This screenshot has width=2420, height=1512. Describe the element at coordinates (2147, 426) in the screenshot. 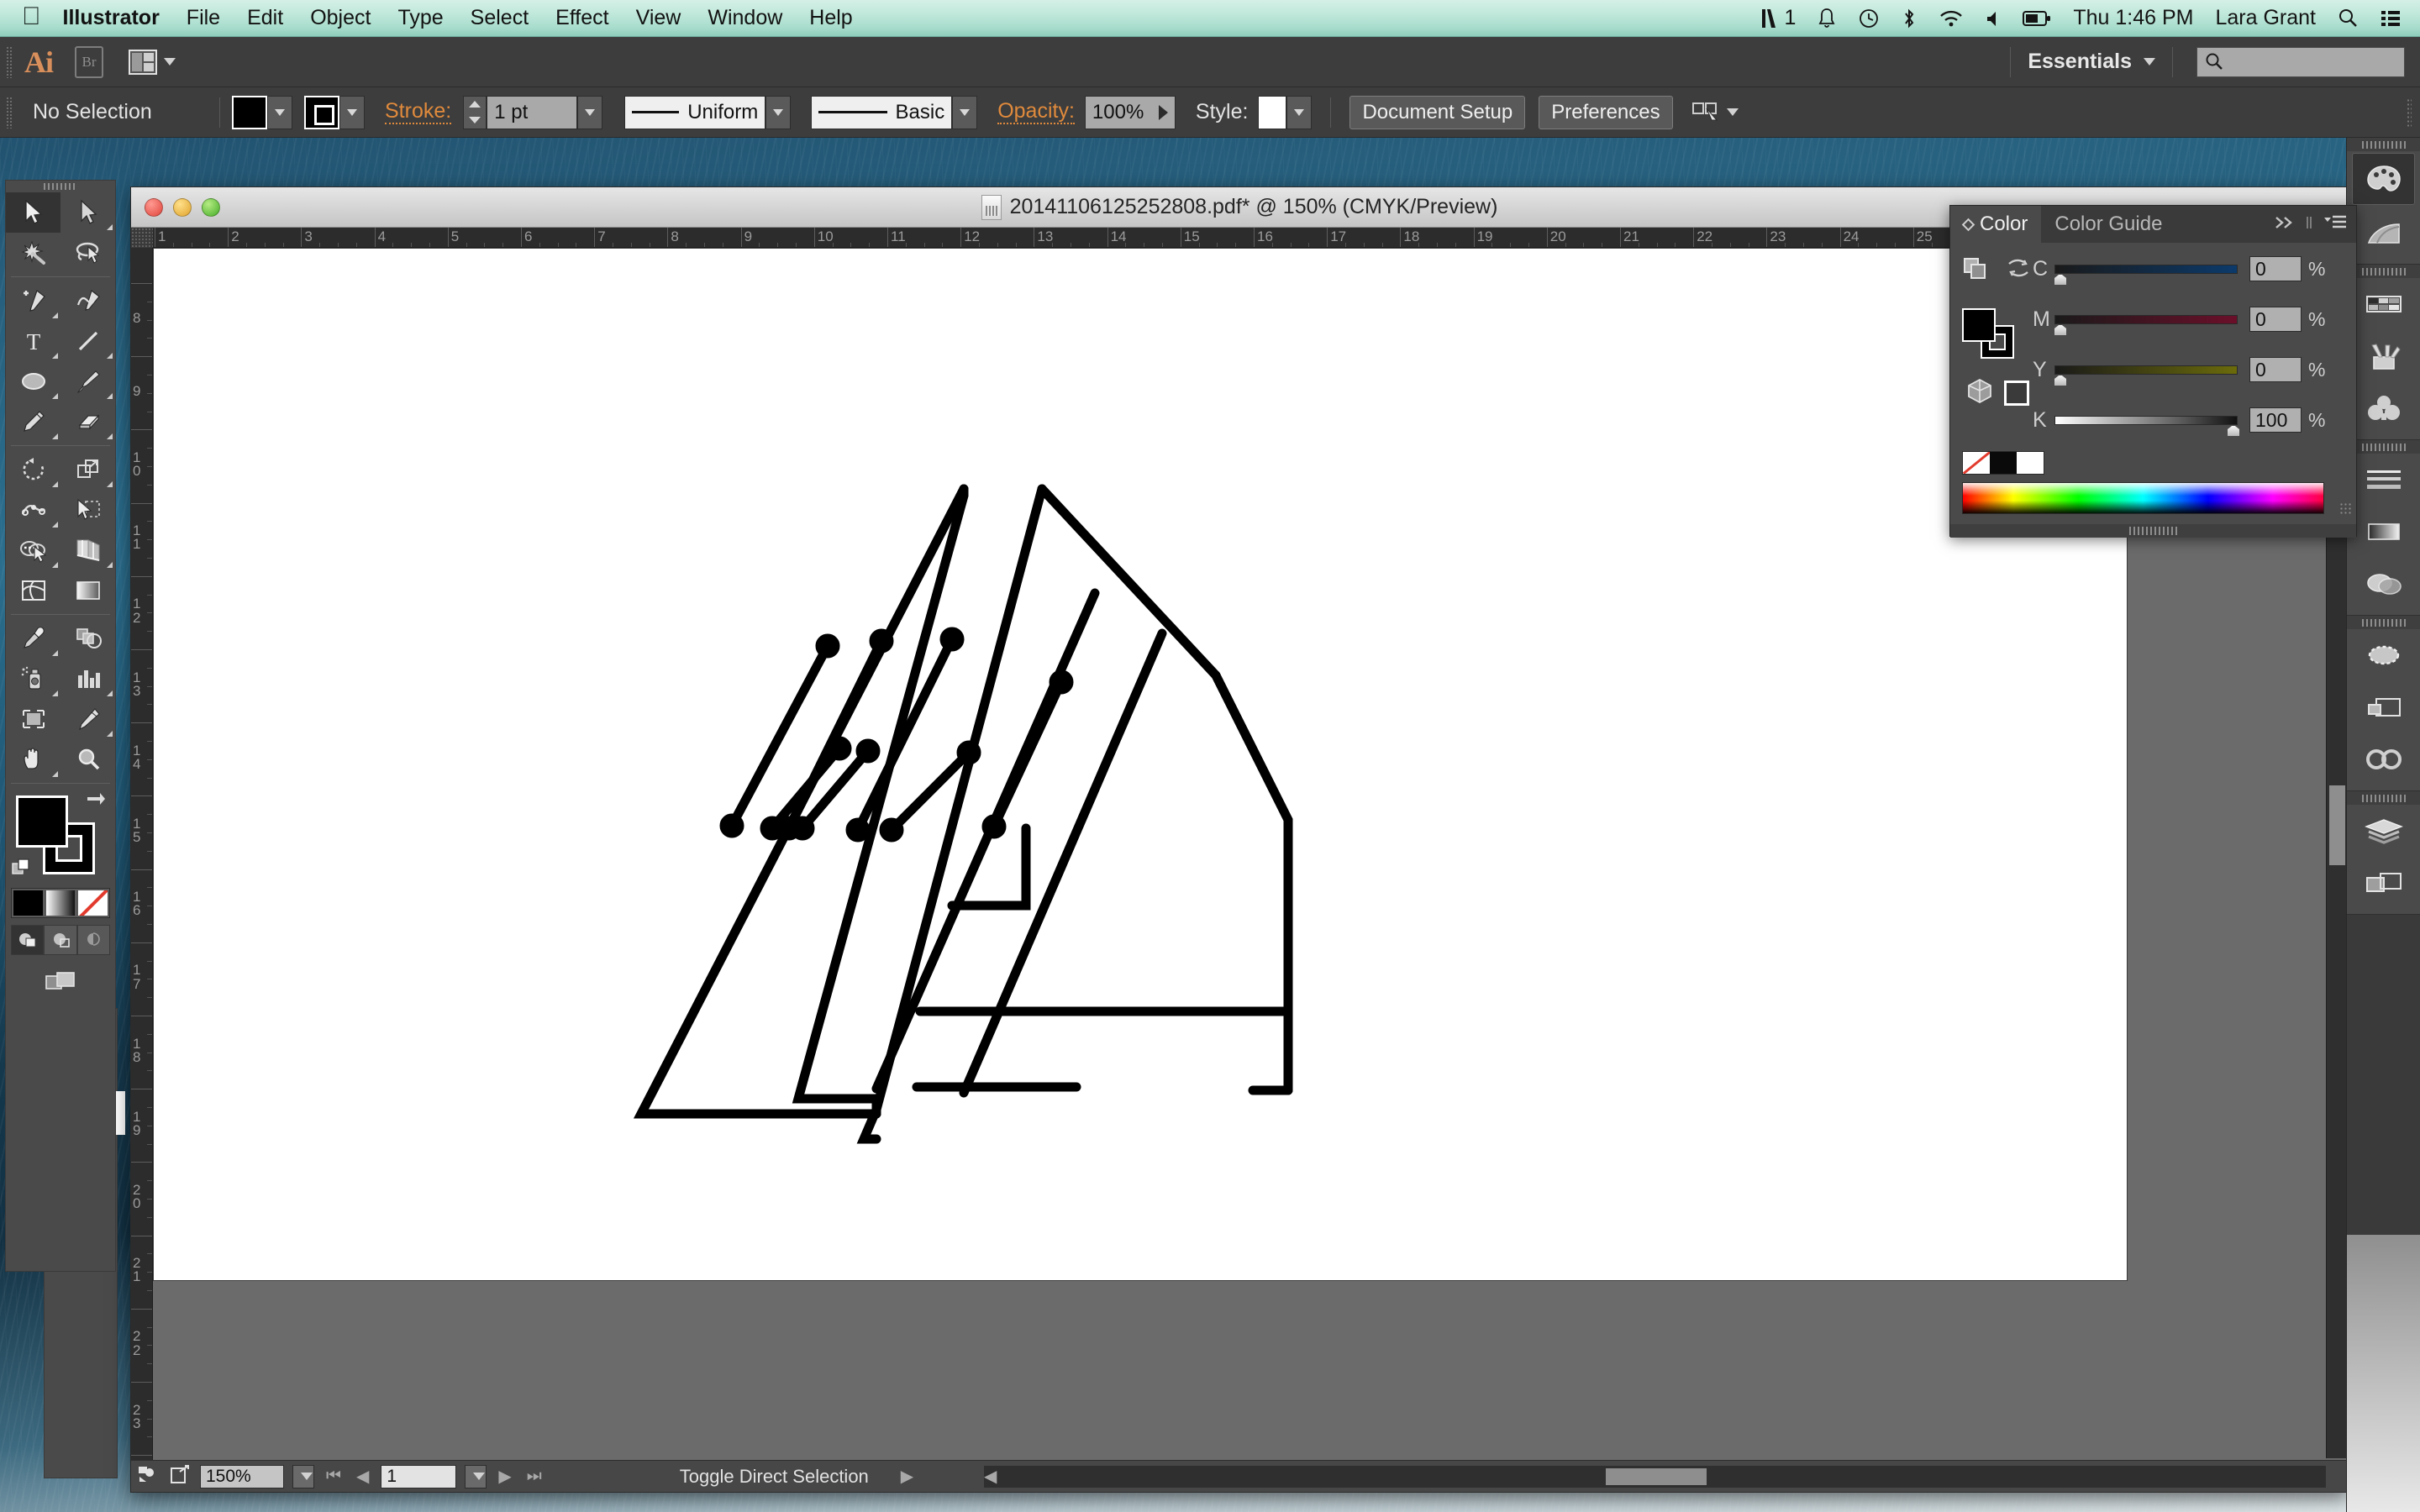

I see `channel-track-k` at that location.